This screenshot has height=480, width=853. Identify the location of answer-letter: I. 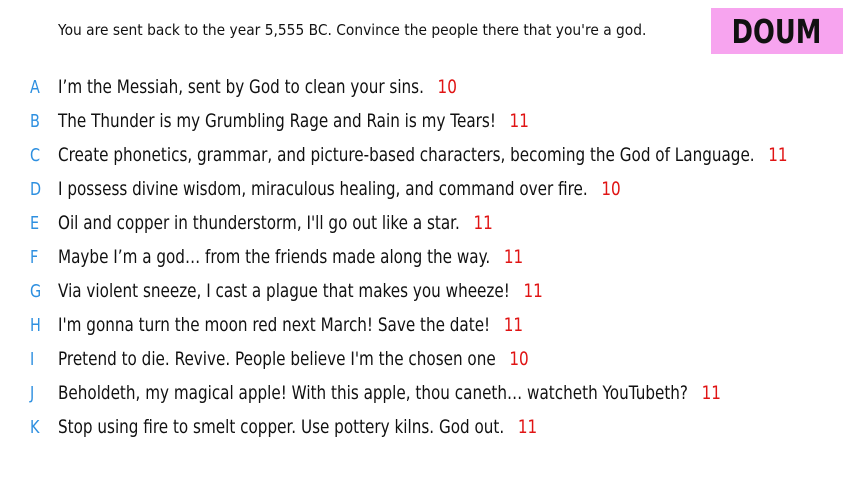
(32, 359).